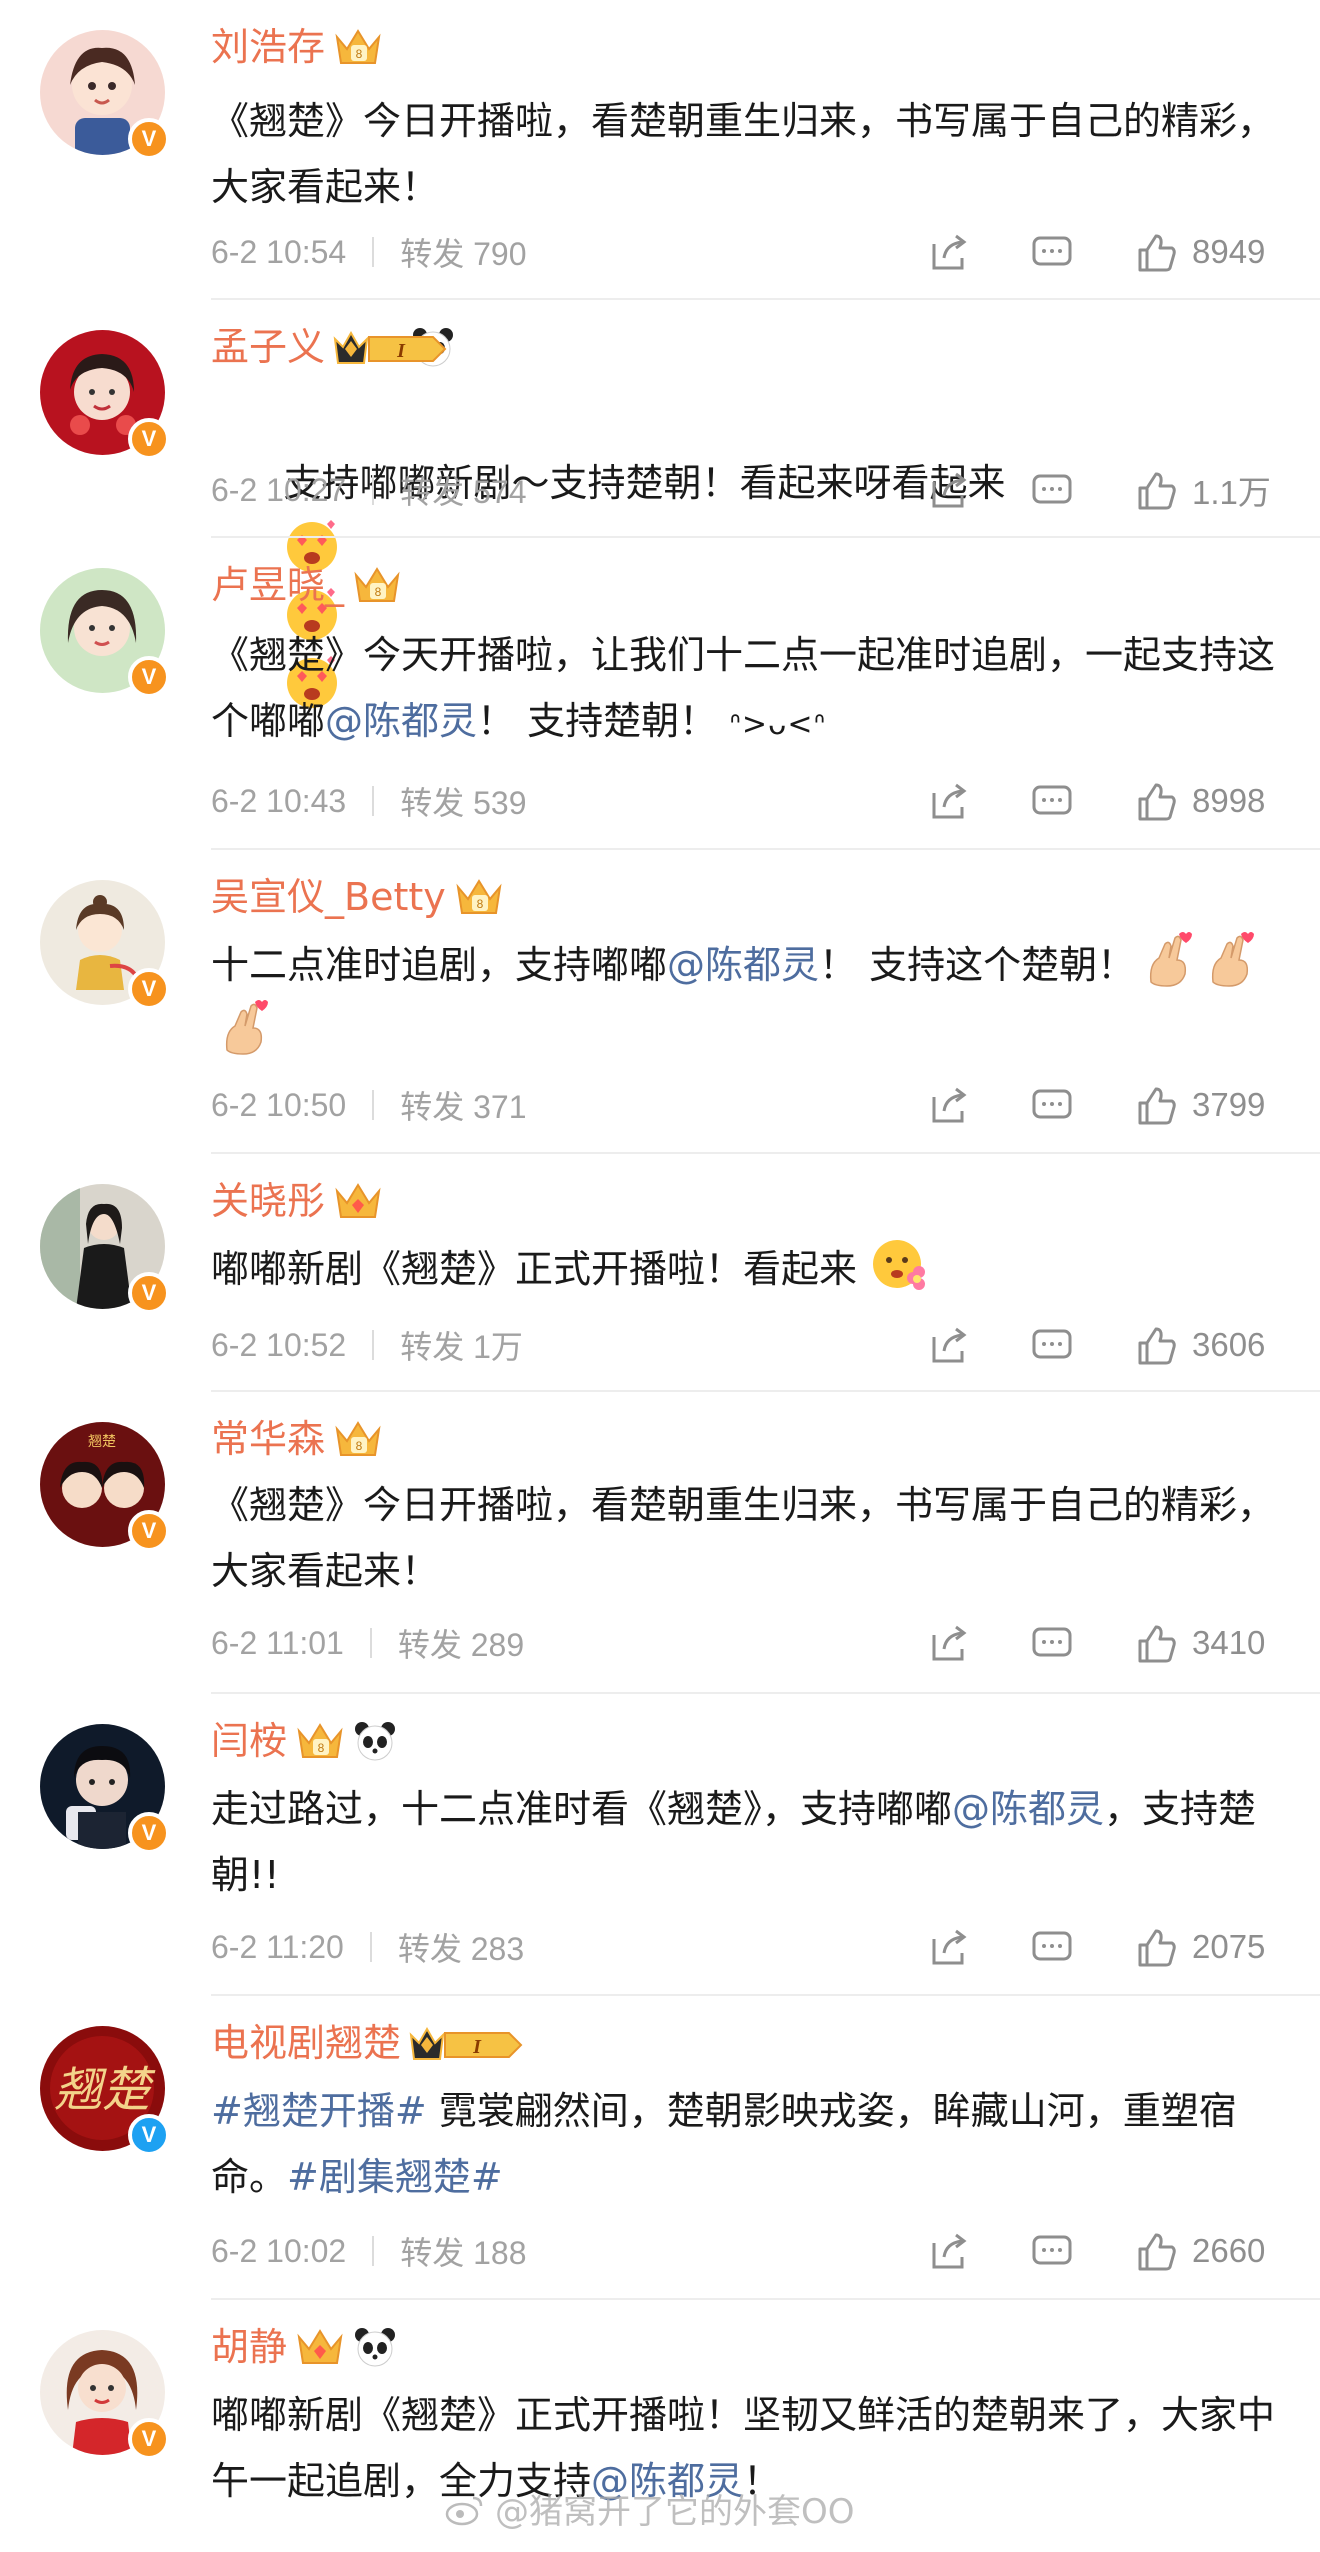 This screenshot has height=2552, width=1320. What do you see at coordinates (1229, 2250) in the screenshot?
I see `like-count: 2660` at bounding box center [1229, 2250].